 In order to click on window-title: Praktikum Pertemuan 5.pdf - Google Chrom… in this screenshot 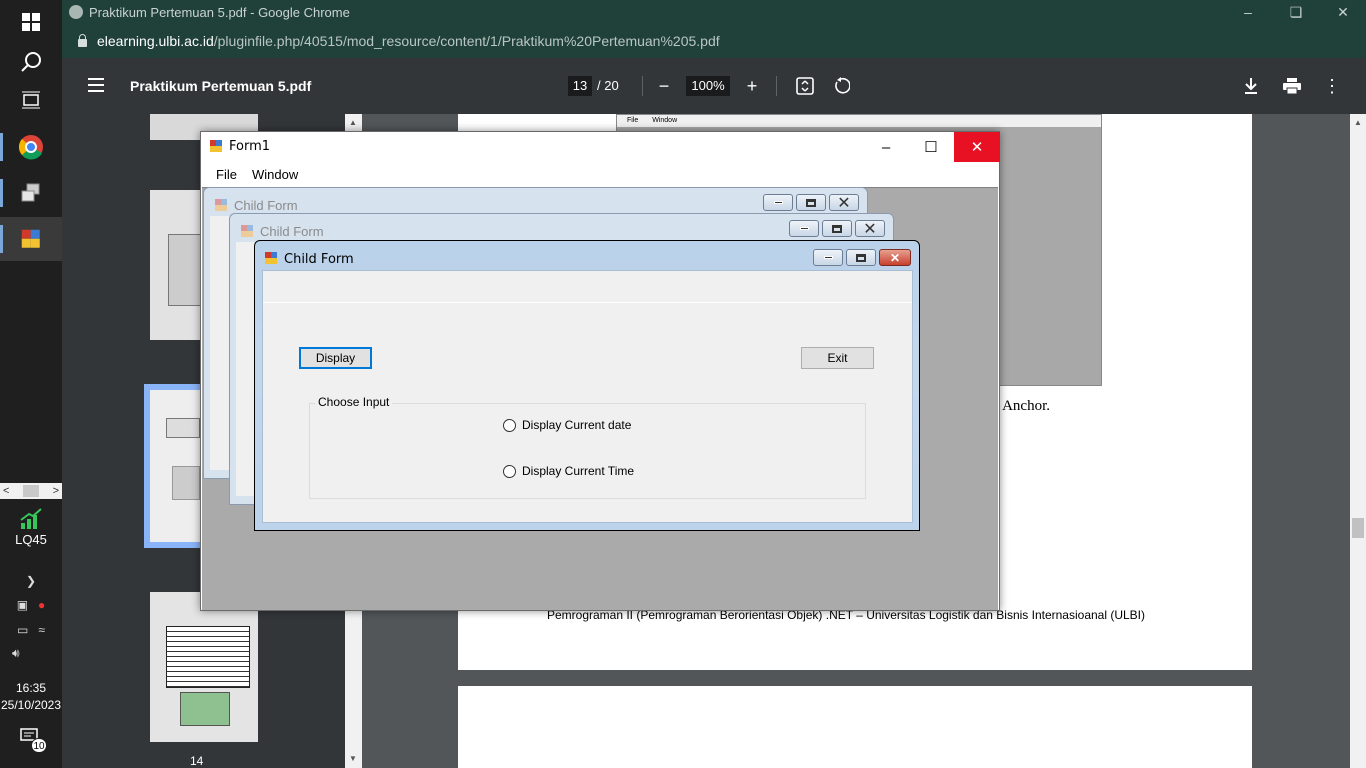, I will do `click(219, 12)`.